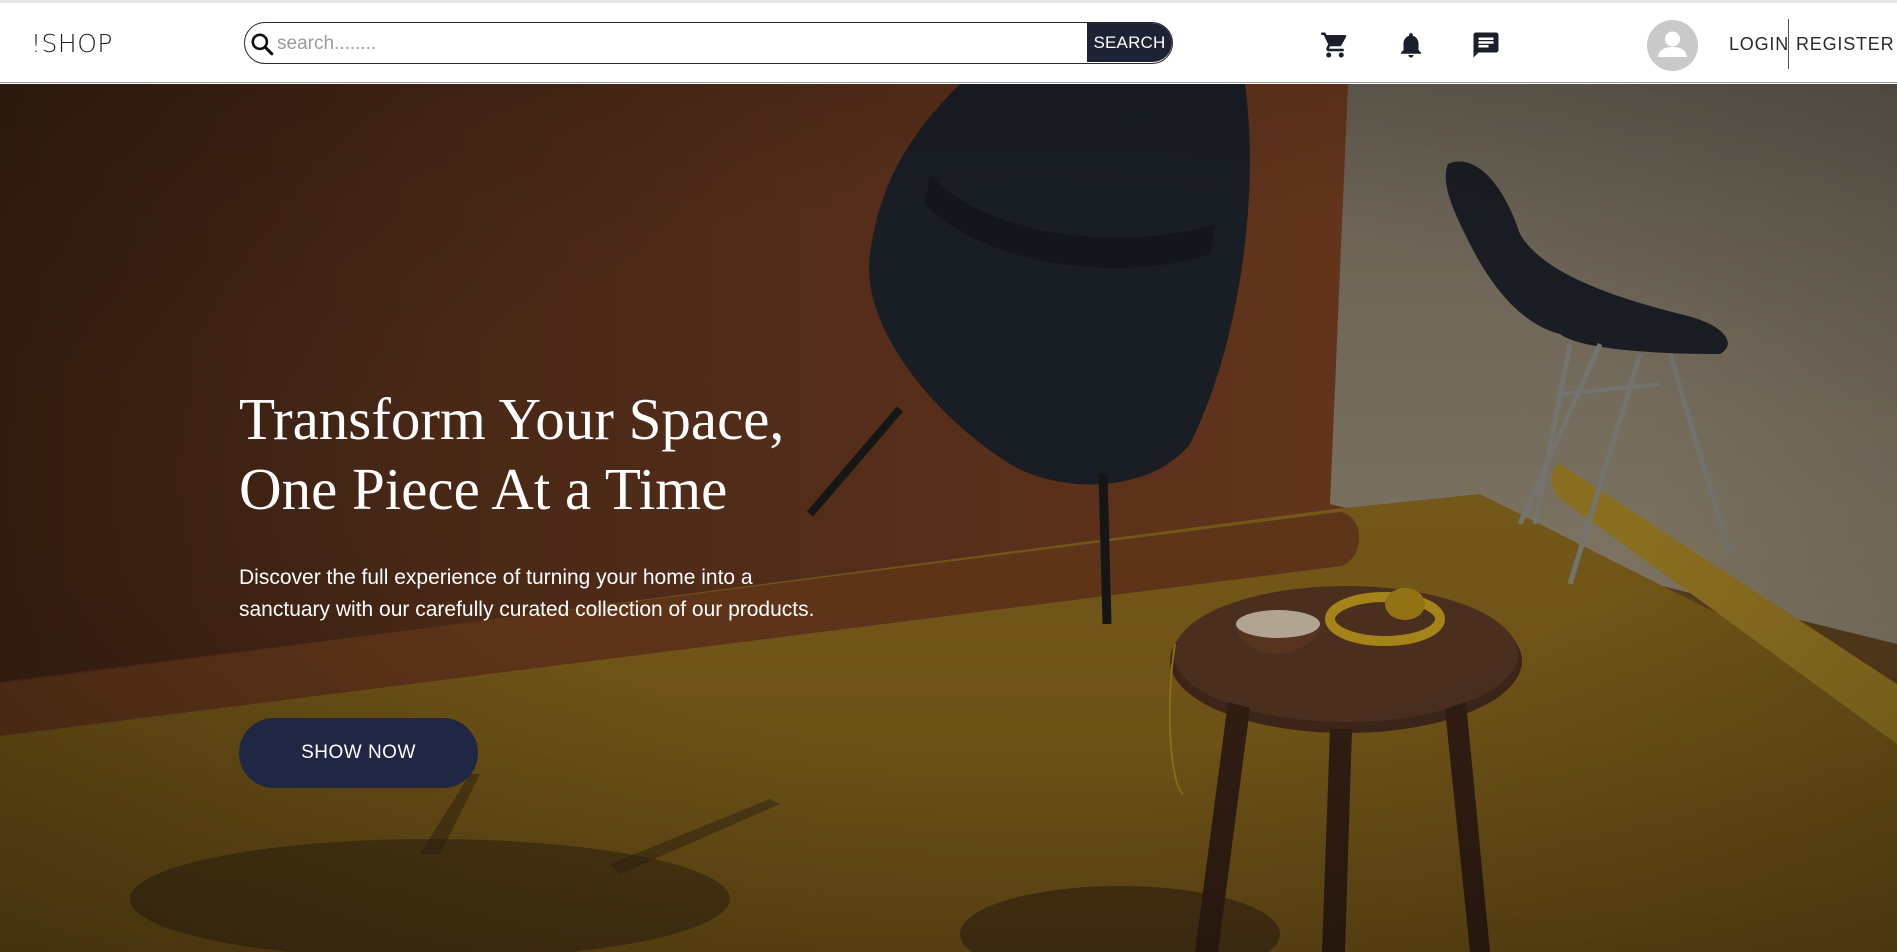  I want to click on navbar: !SHOP SEARCH LOGIN REGISTER, so click(948, 43).